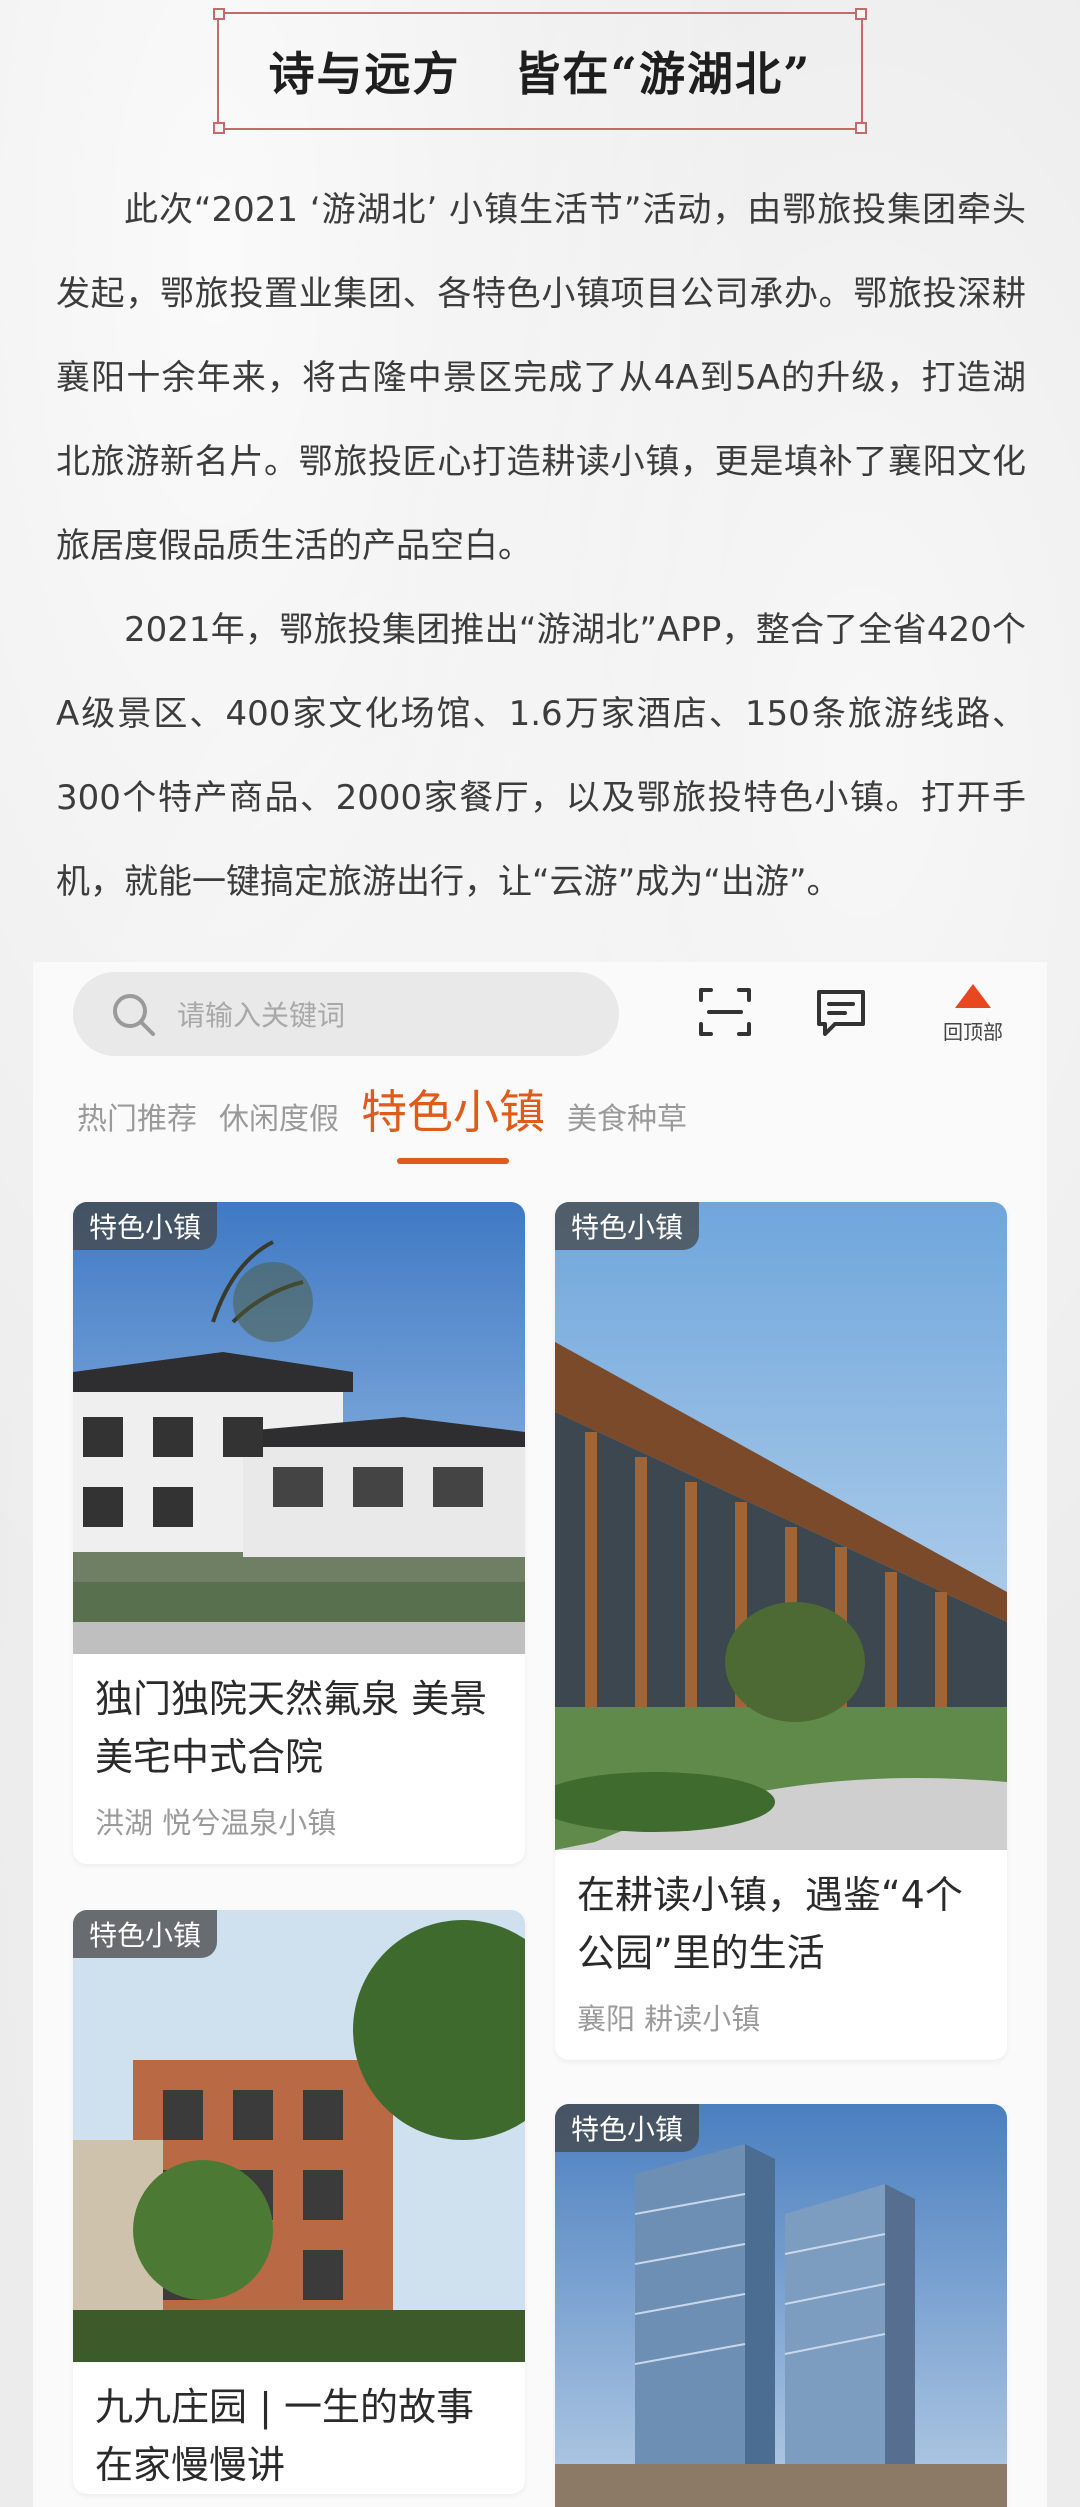 The image size is (1080, 2507). I want to click on villa-photo, so click(299, 1428).